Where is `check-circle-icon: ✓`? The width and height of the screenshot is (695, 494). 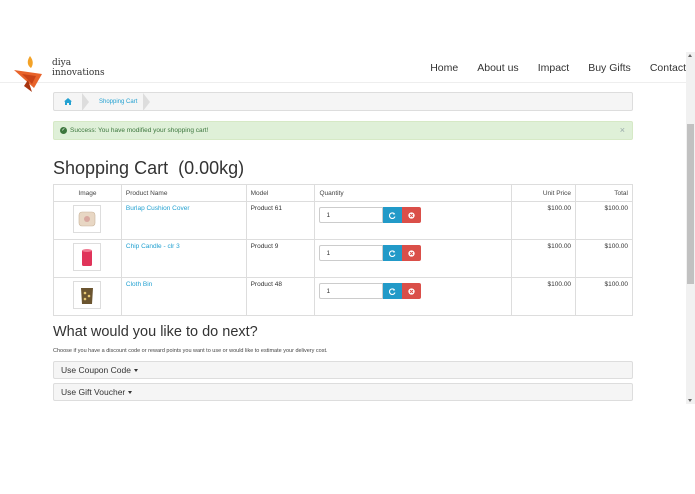 check-circle-icon: ✓ is located at coordinates (63, 130).